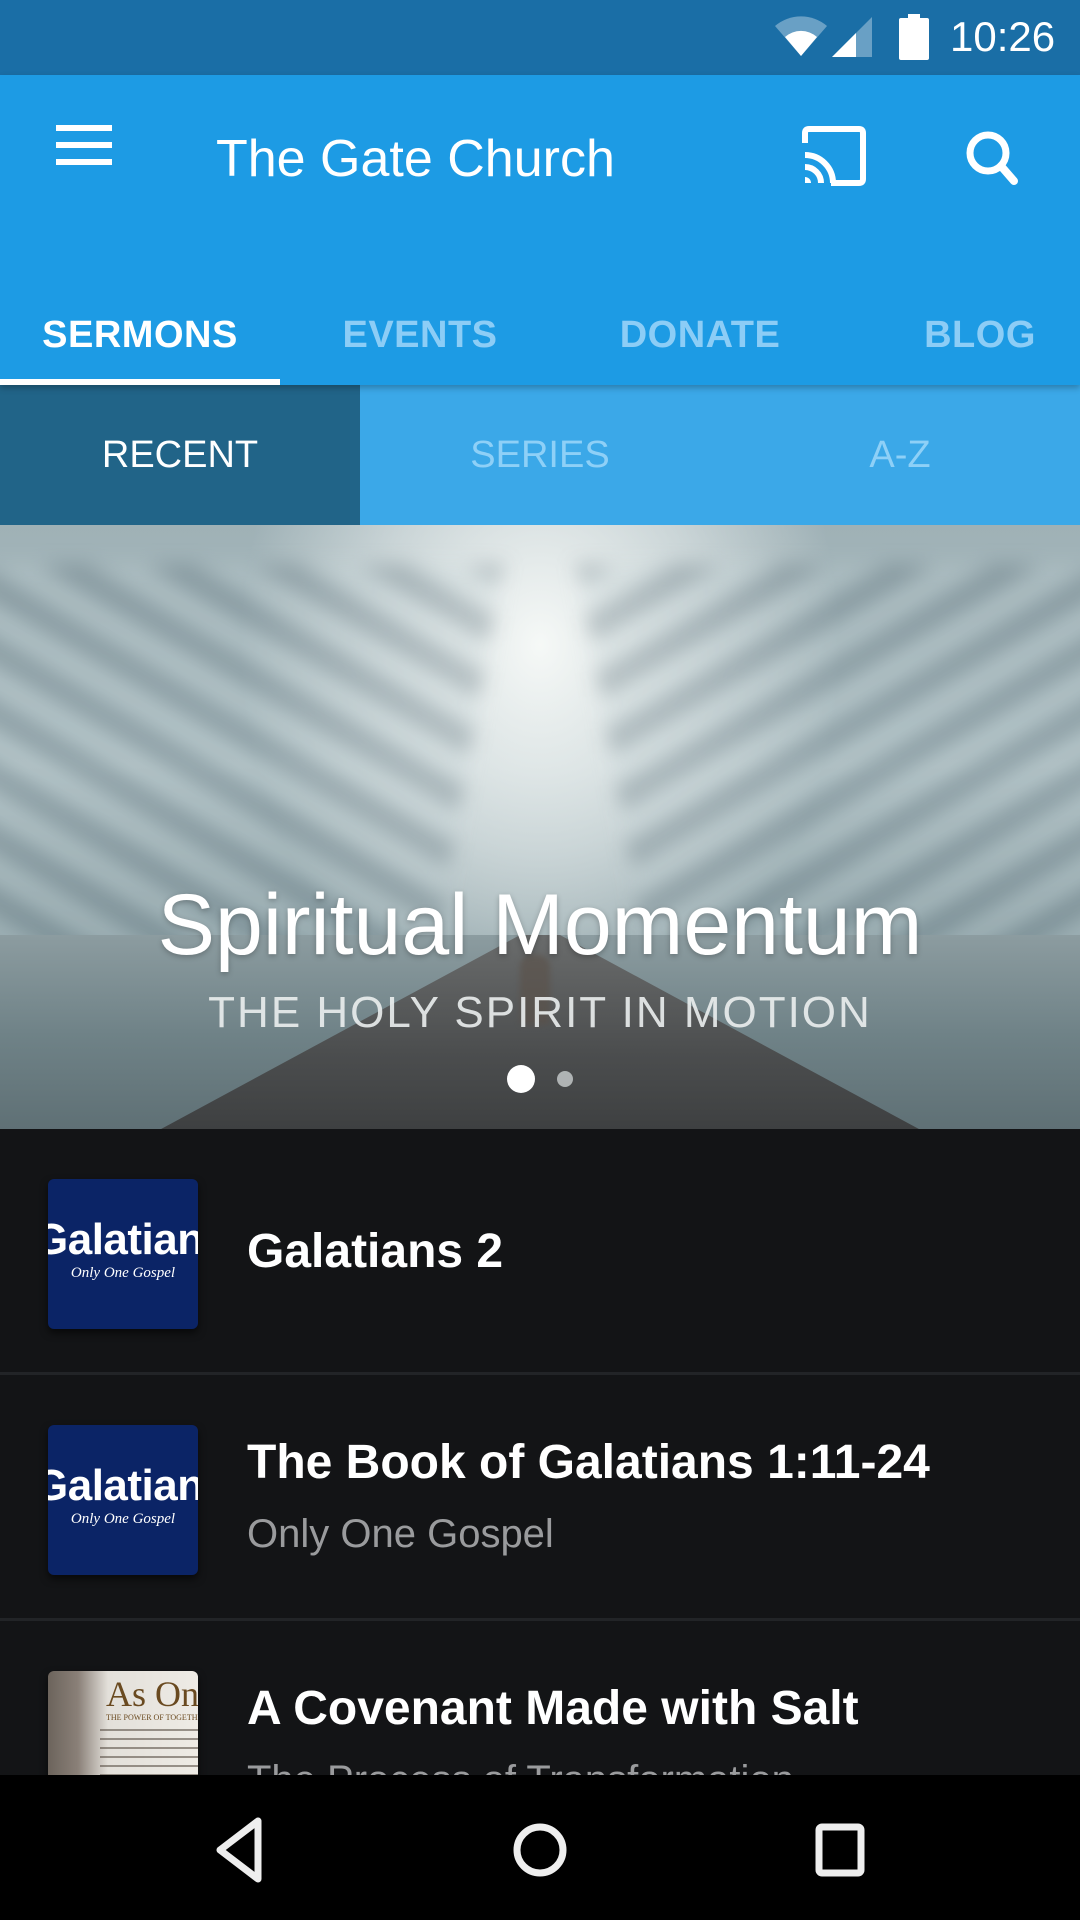 The image size is (1080, 1920). I want to click on home-button, so click(540, 1850).